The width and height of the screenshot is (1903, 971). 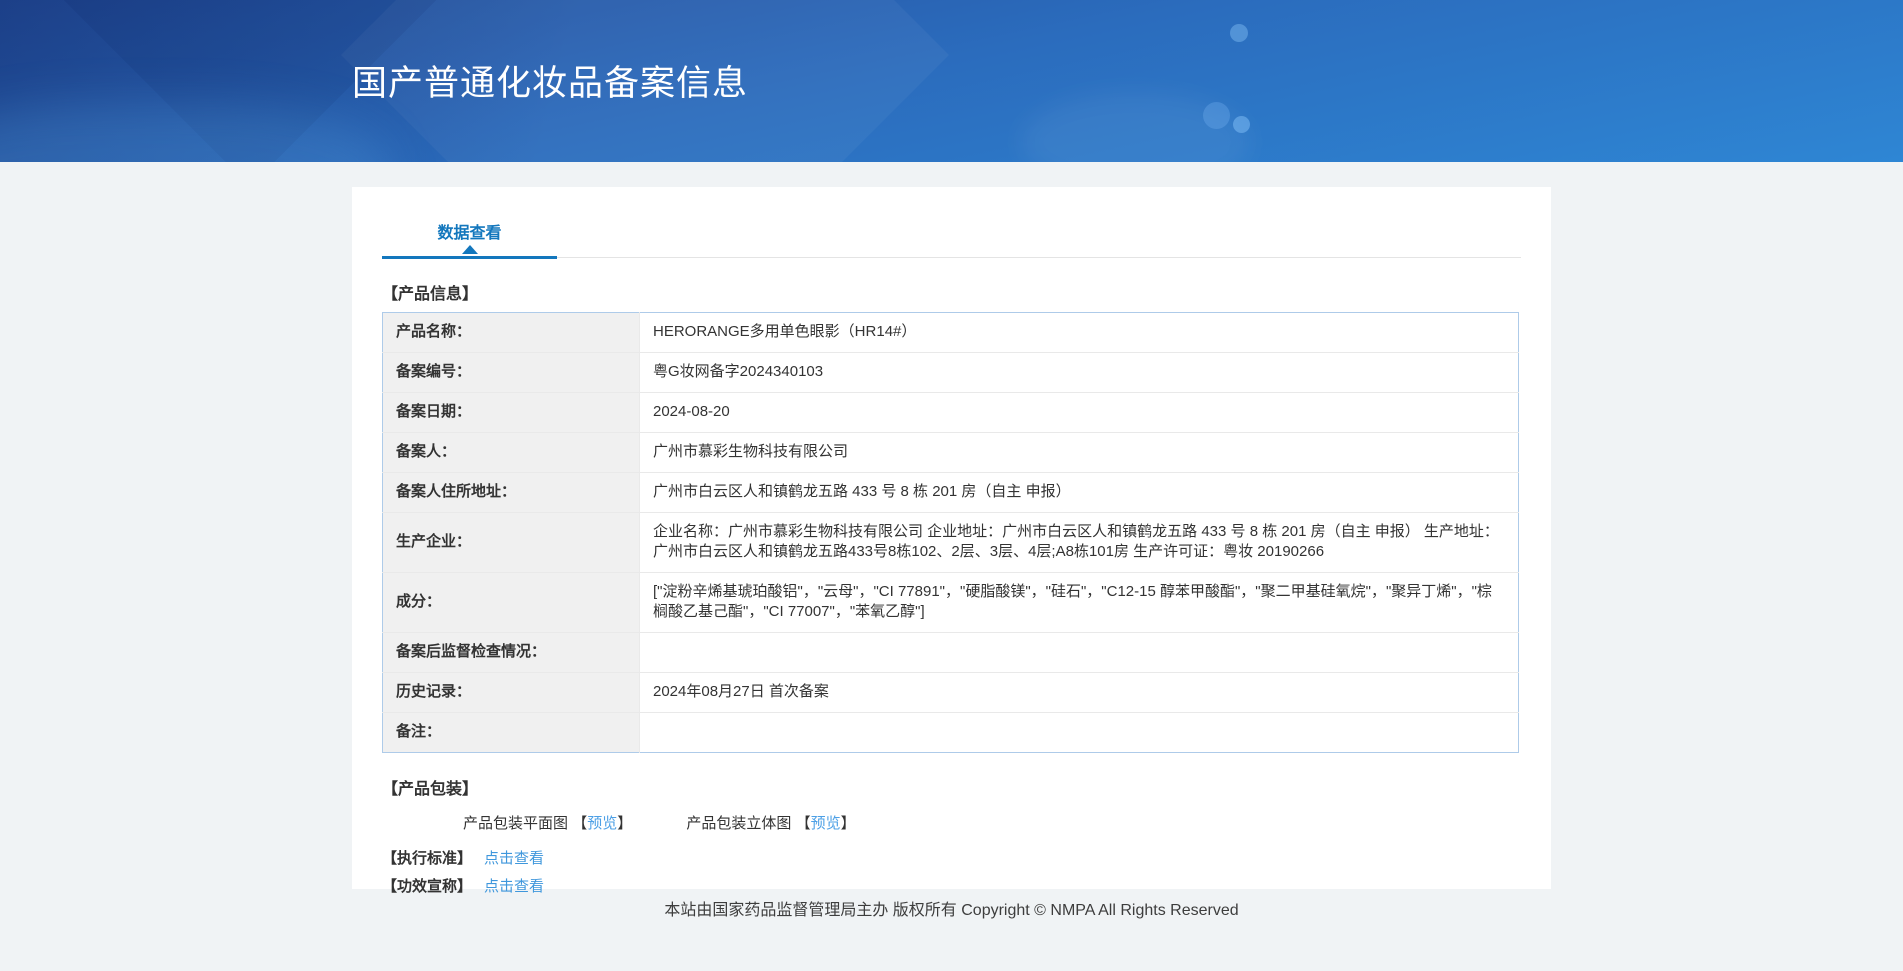 I want to click on field-label: 历史记录：, so click(x=511, y=692).